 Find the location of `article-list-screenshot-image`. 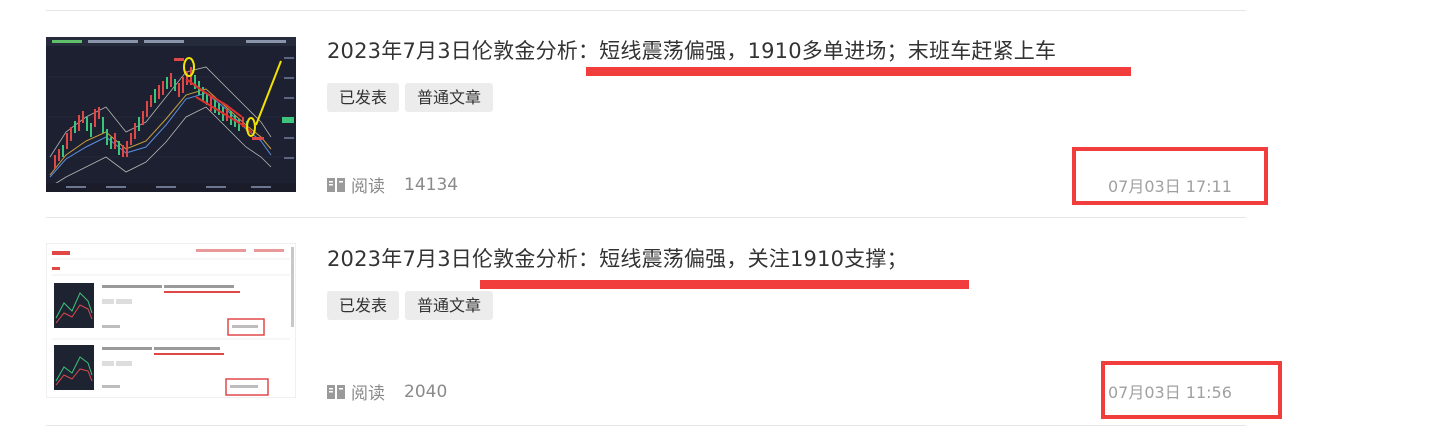

article-list-screenshot-image is located at coordinates (171, 320).